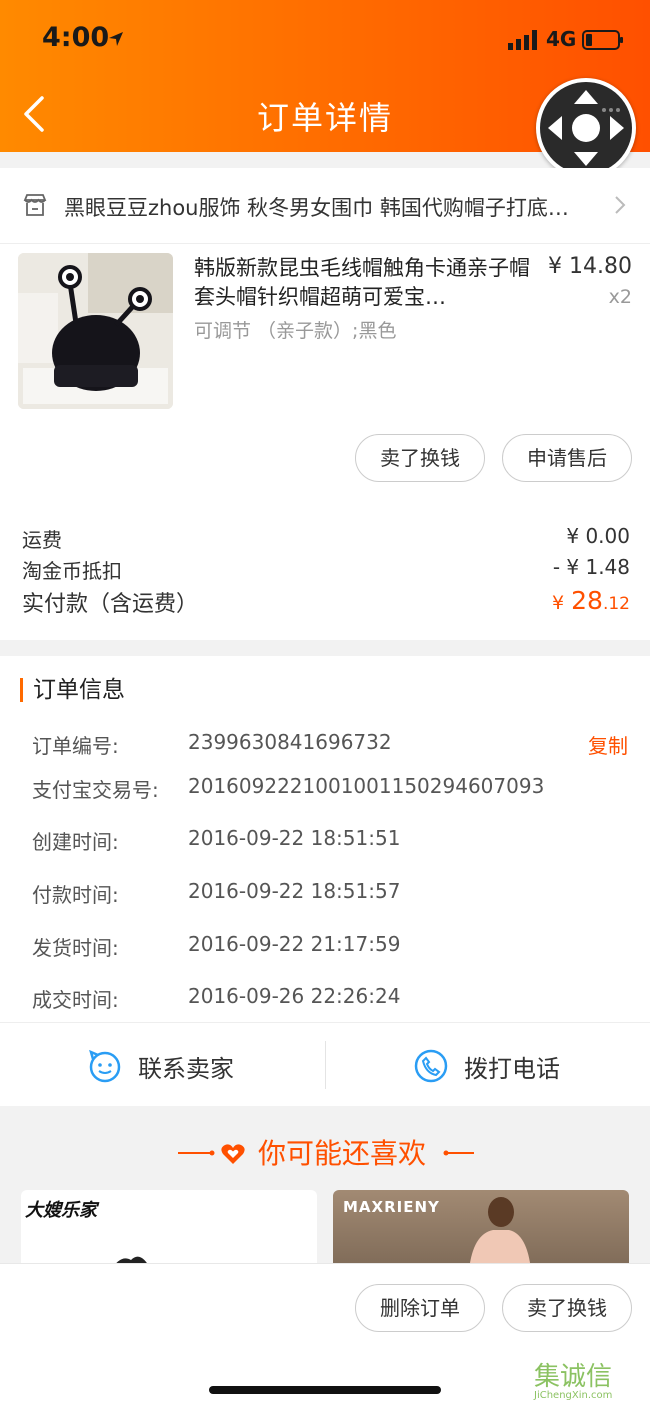 The width and height of the screenshot is (650, 1407). Describe the element at coordinates (620, 205) in the screenshot. I see `chevron-right-icon` at that location.